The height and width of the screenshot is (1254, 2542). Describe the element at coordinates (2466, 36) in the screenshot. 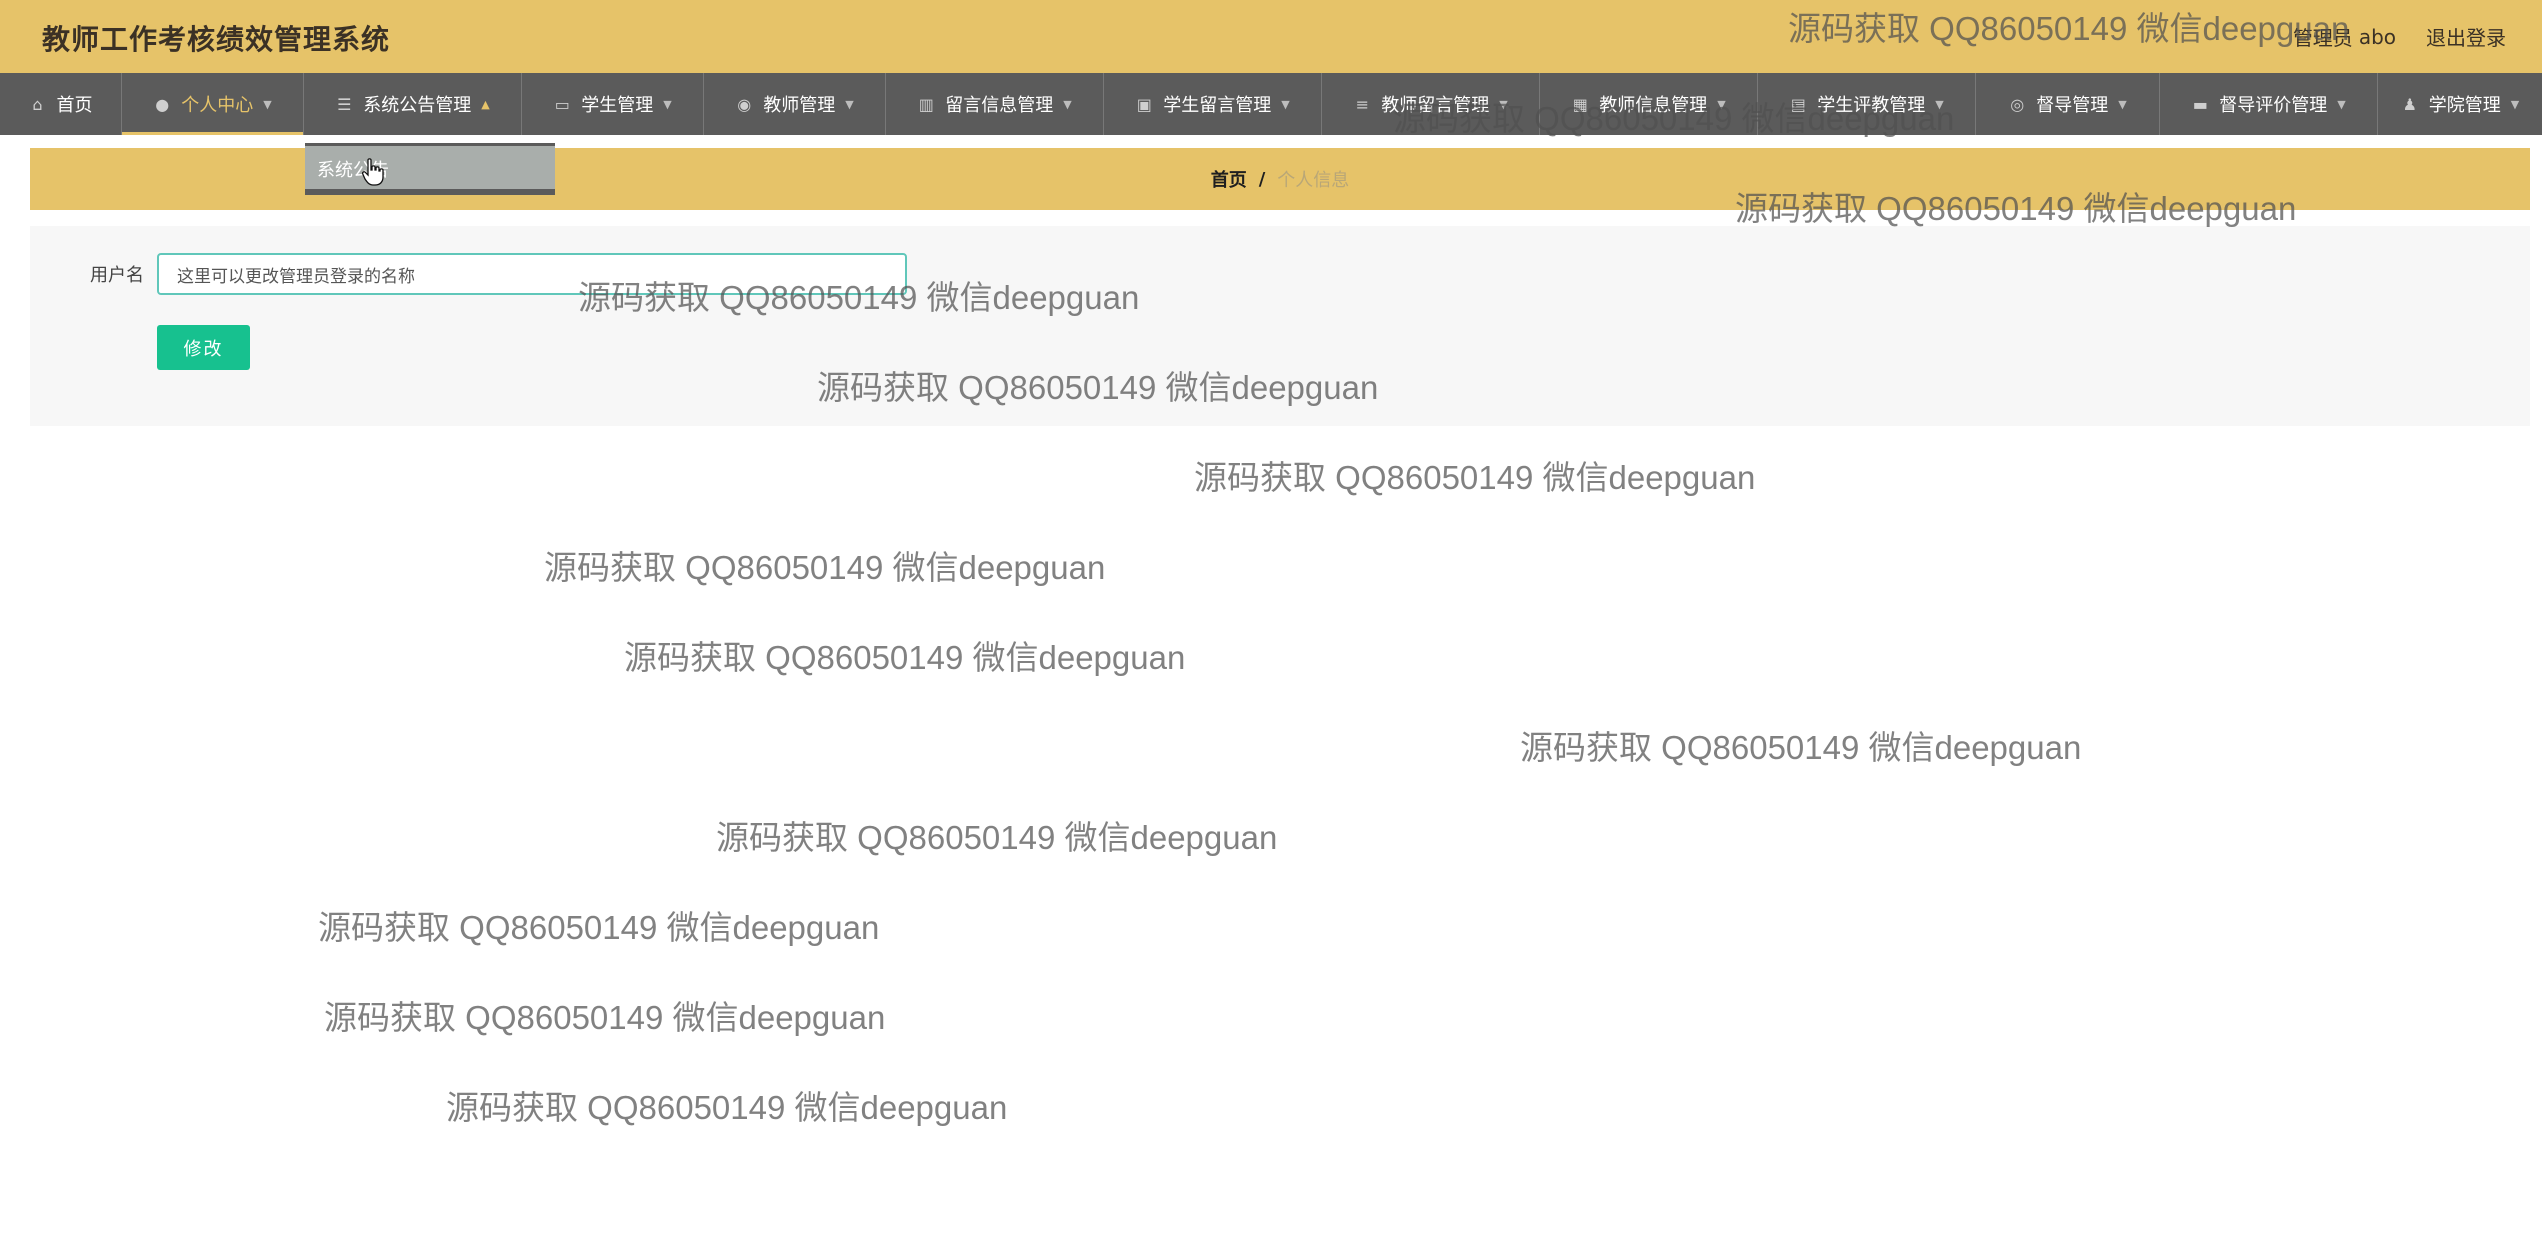

I see `logout-link: 退出登录` at that location.